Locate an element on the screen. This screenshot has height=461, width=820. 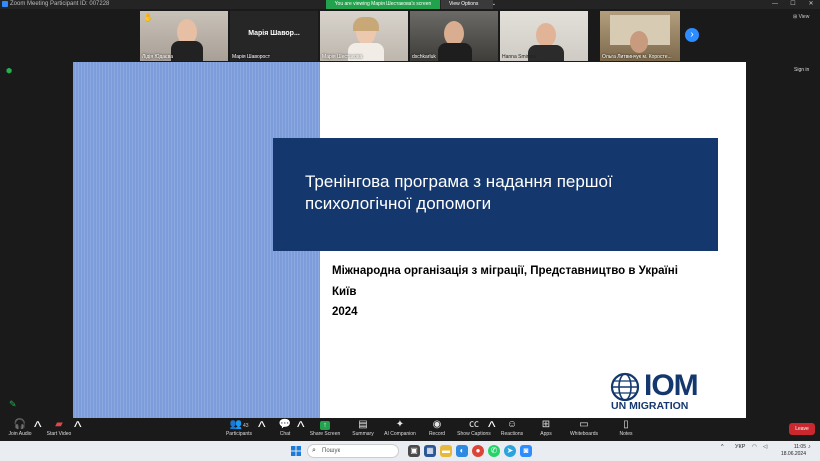
sign-in-link: Sign in is located at coordinates (801, 70).